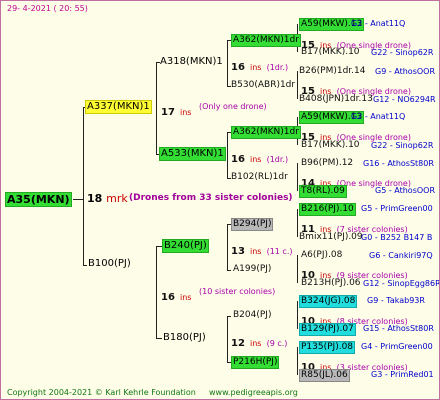  Describe the element at coordinates (238, 343) in the screenshot. I see `gen2-b180-num: 12` at that location.